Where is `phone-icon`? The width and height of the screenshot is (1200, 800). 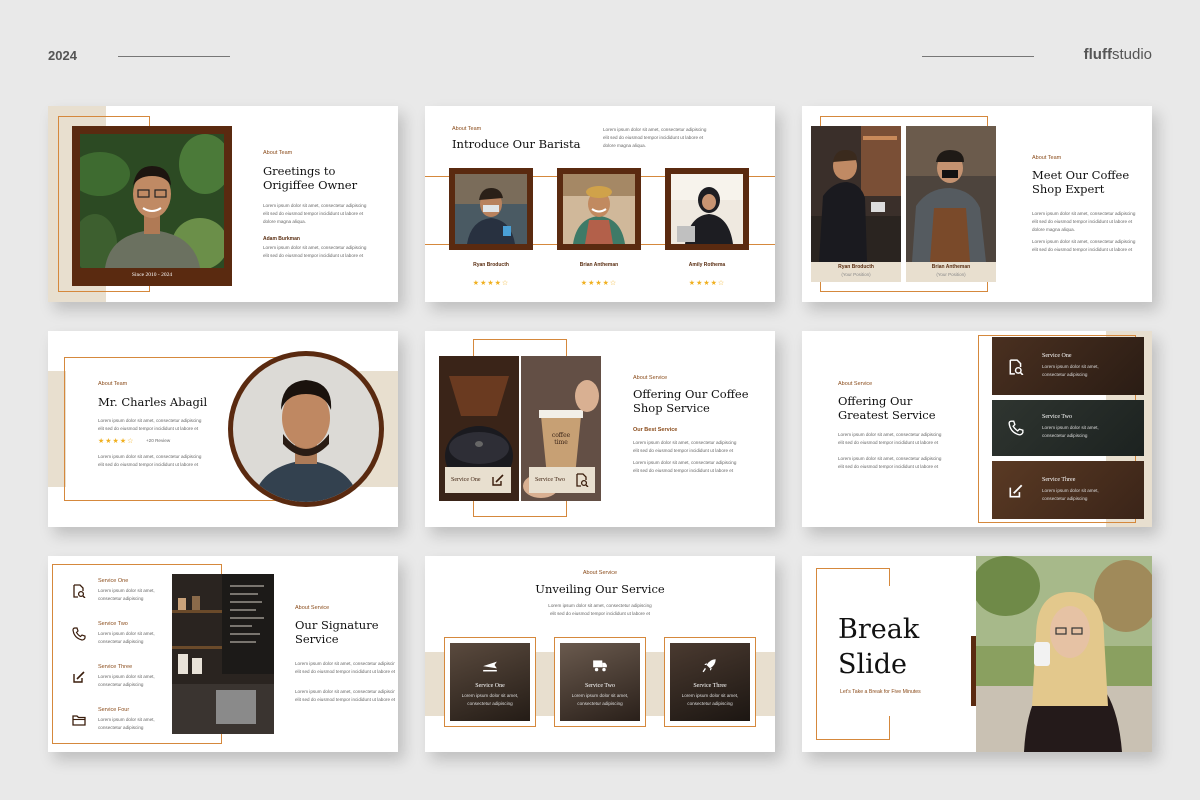 phone-icon is located at coordinates (1016, 428).